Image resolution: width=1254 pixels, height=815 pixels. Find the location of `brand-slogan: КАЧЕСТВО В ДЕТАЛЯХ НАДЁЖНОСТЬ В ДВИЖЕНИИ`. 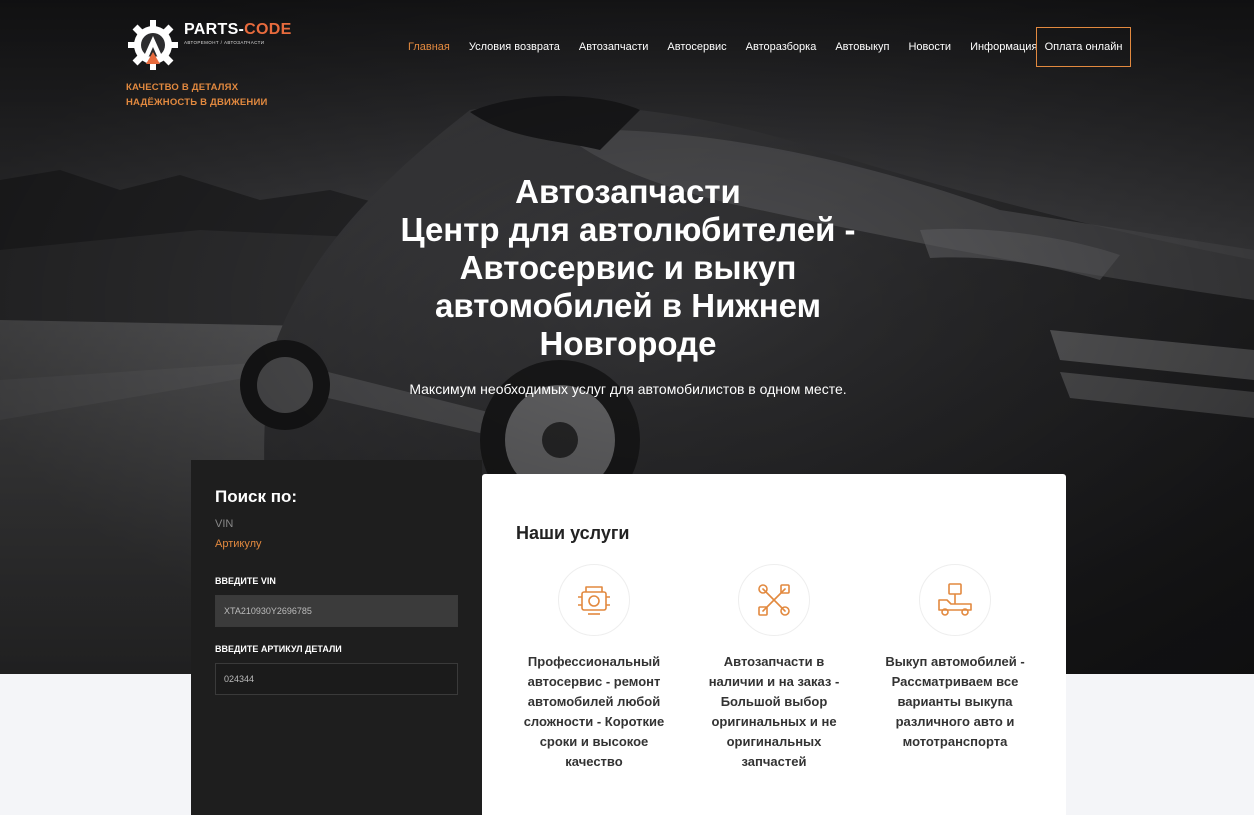

brand-slogan: КАЧЕСТВО В ДЕТАЛЯХ НАДЁЖНОСТЬ В ДВИЖЕНИИ is located at coordinates (197, 95).